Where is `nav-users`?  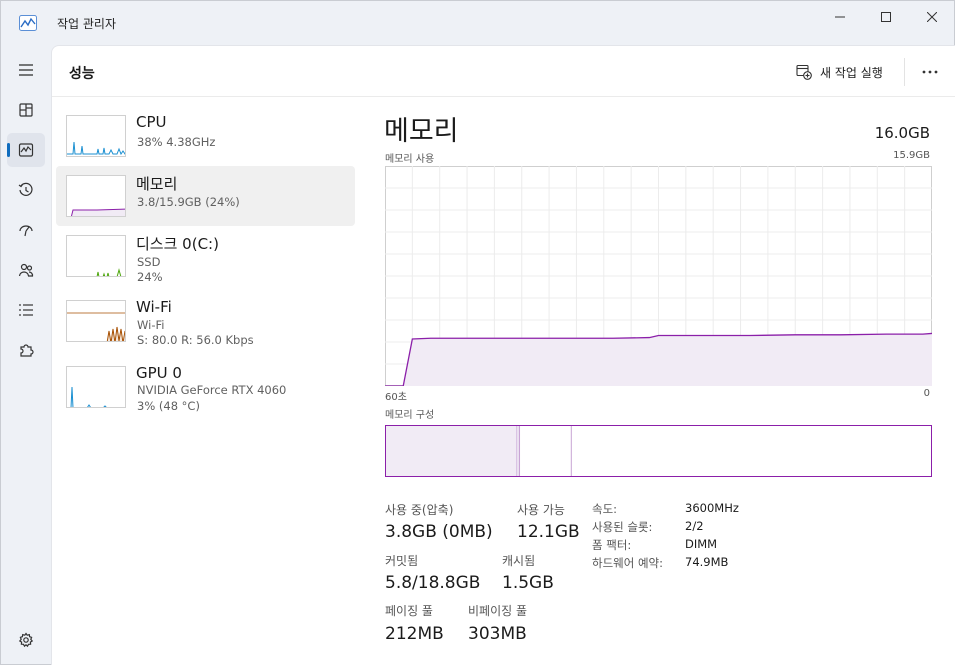 nav-users is located at coordinates (26, 270).